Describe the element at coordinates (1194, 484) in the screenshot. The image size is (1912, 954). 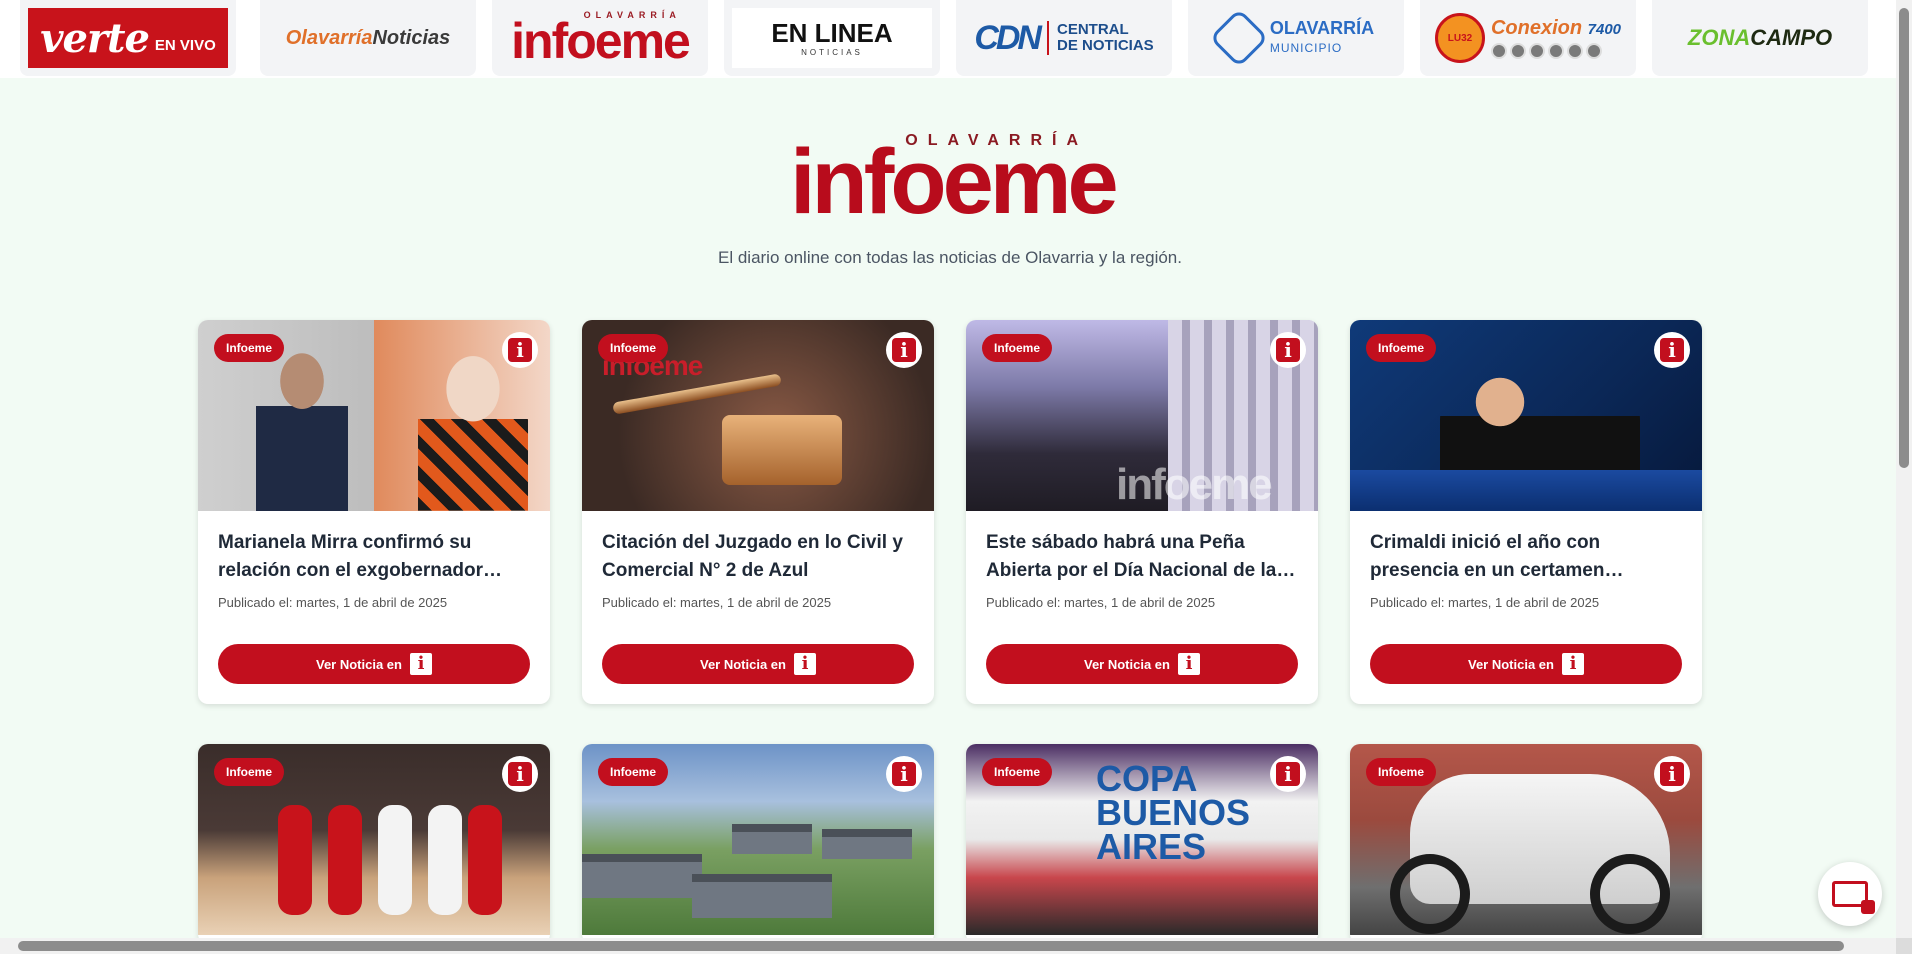
I see `image-watermark: infoeme` at that location.